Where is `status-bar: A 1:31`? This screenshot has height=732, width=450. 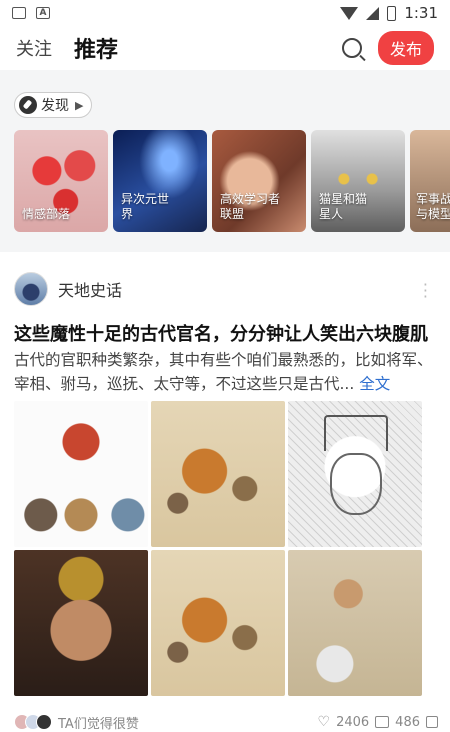 status-bar: A 1:31 is located at coordinates (225, 13).